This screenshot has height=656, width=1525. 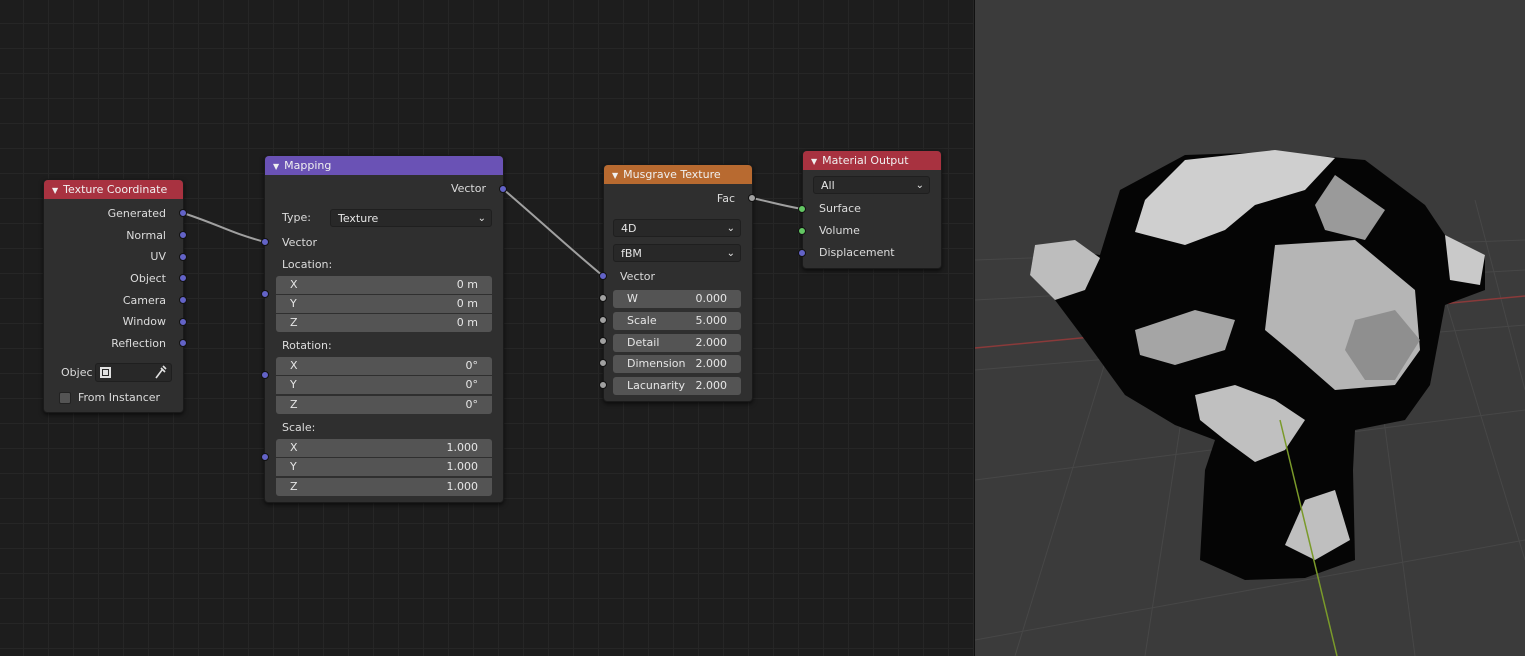 What do you see at coordinates (161, 373) in the screenshot?
I see `eyedropper-icon` at bounding box center [161, 373].